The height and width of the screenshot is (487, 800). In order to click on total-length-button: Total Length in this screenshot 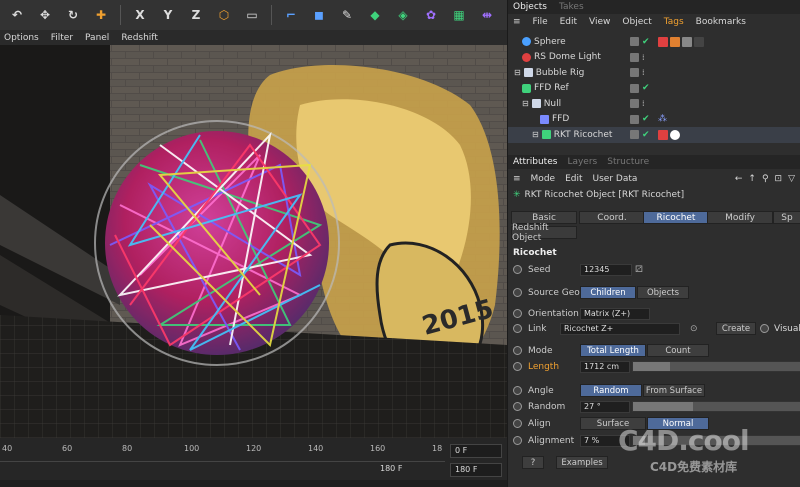, I will do `click(613, 350)`.